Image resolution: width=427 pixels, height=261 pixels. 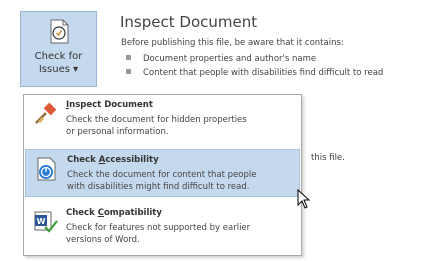 I want to click on inspect-document-heading: Inspect Document, so click(x=189, y=22).